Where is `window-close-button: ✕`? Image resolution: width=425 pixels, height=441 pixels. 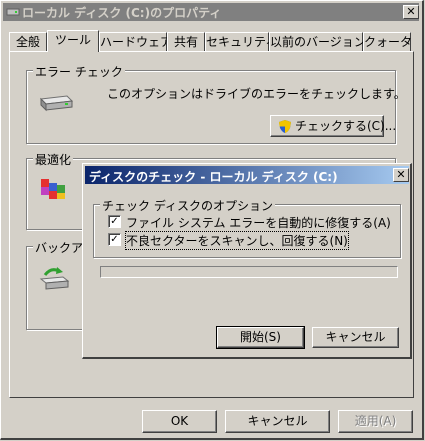
window-close-button: ✕ is located at coordinates (411, 12).